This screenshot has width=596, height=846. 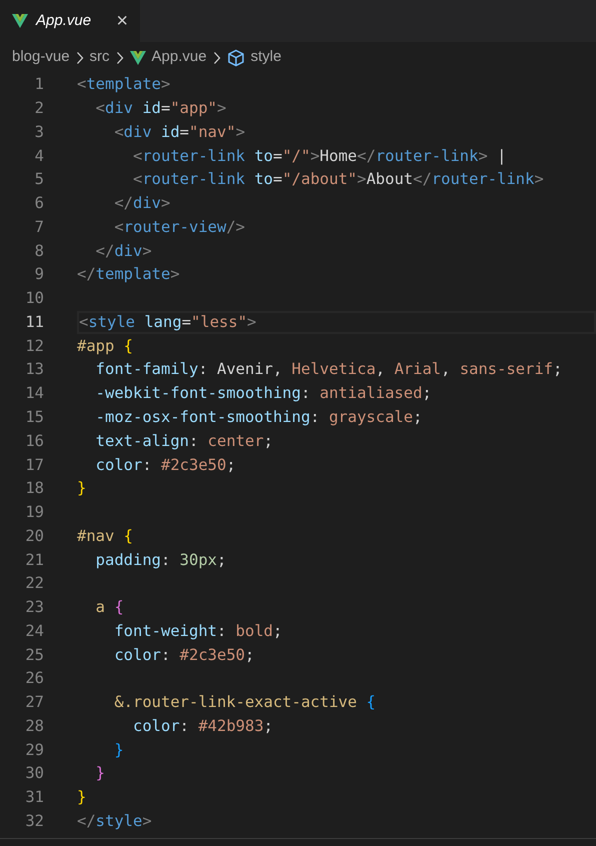 What do you see at coordinates (34, 441) in the screenshot?
I see `line-number: 16` at bounding box center [34, 441].